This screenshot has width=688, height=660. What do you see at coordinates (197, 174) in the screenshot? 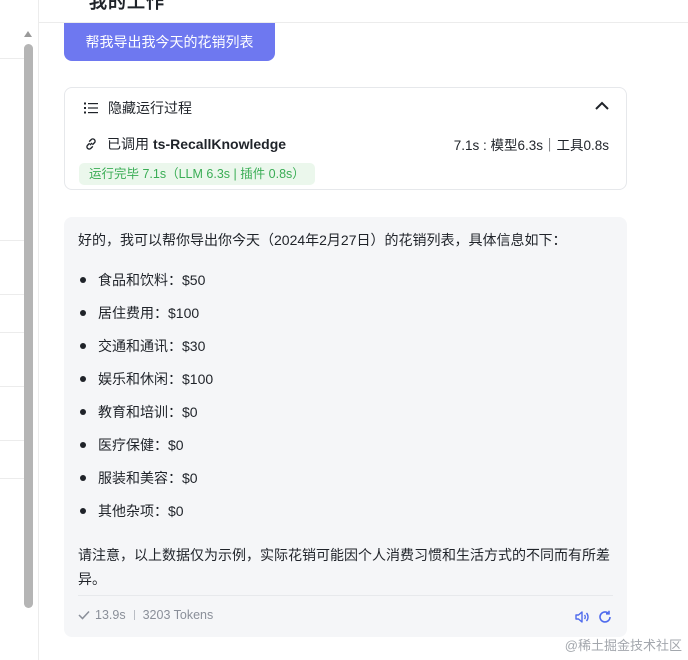
I see `status-badge: 运行完毕 7.1s（LLM 6.3s | 插件 0.8s）` at bounding box center [197, 174].